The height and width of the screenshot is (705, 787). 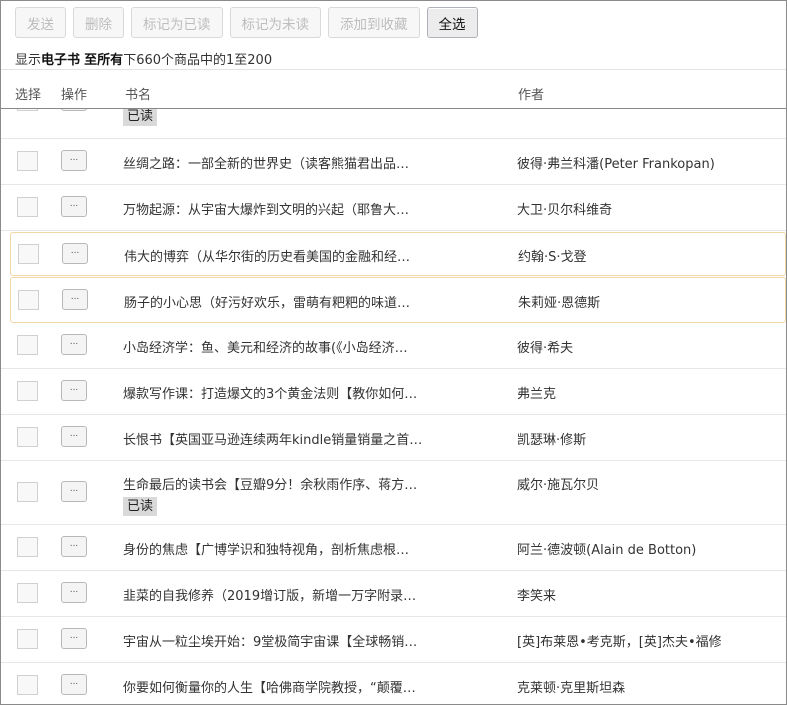 I want to click on table-row: ... 生命最后的读书会【豆瓣9分！余秋雨作序、蒋方… 威尔·施瓦尔贝已读, so click(x=393, y=493).